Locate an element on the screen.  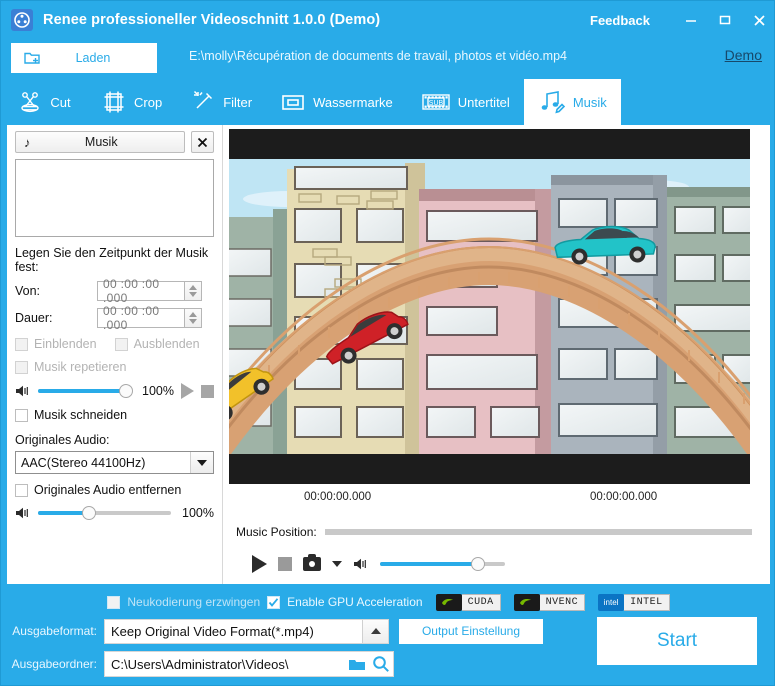
output-format-select: Keep Original Video Format(*.mp4) is located at coordinates (246, 631).